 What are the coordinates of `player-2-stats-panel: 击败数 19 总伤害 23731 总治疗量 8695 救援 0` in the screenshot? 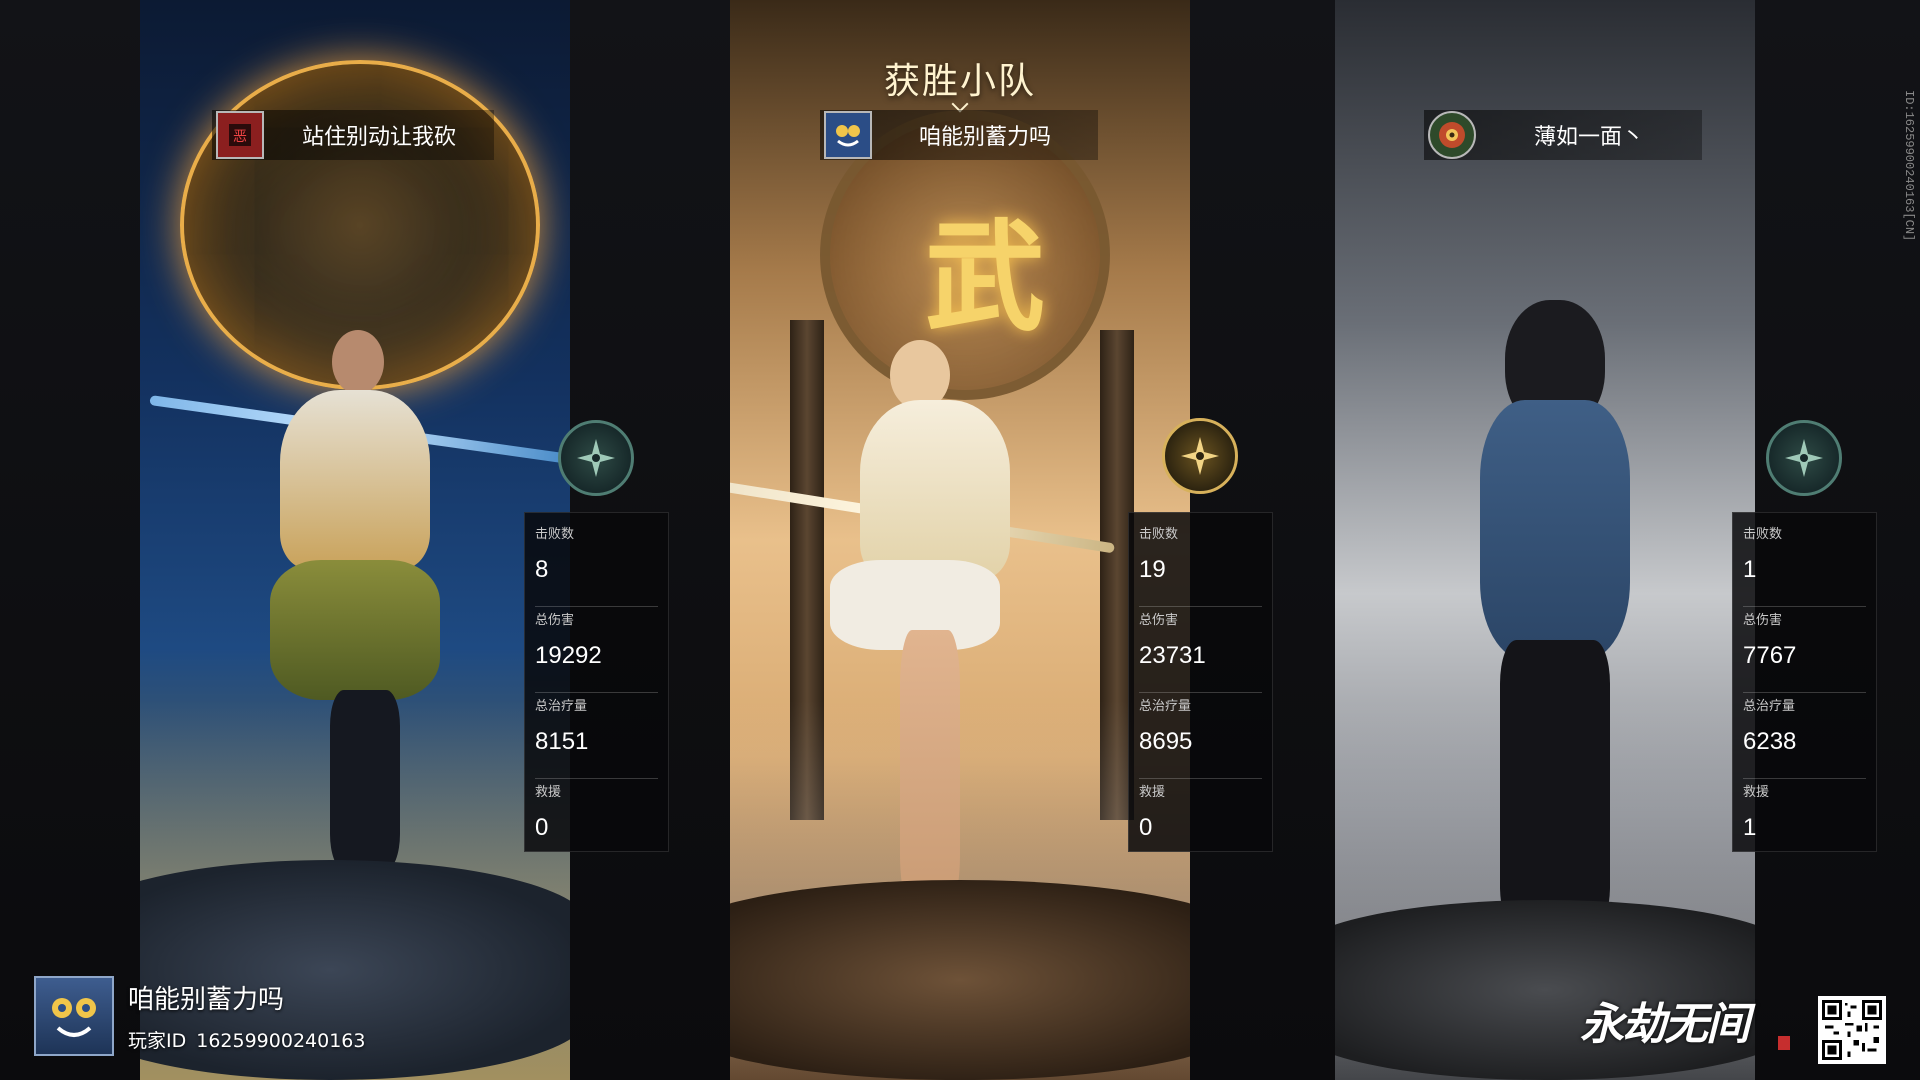 It's located at (1200, 682).